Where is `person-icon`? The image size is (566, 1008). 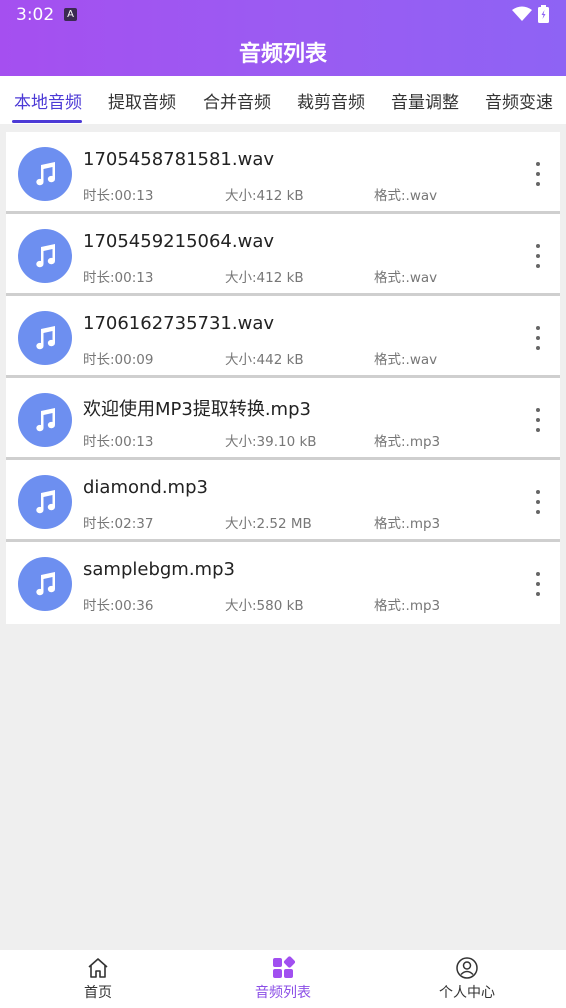 person-icon is located at coordinates (467, 968).